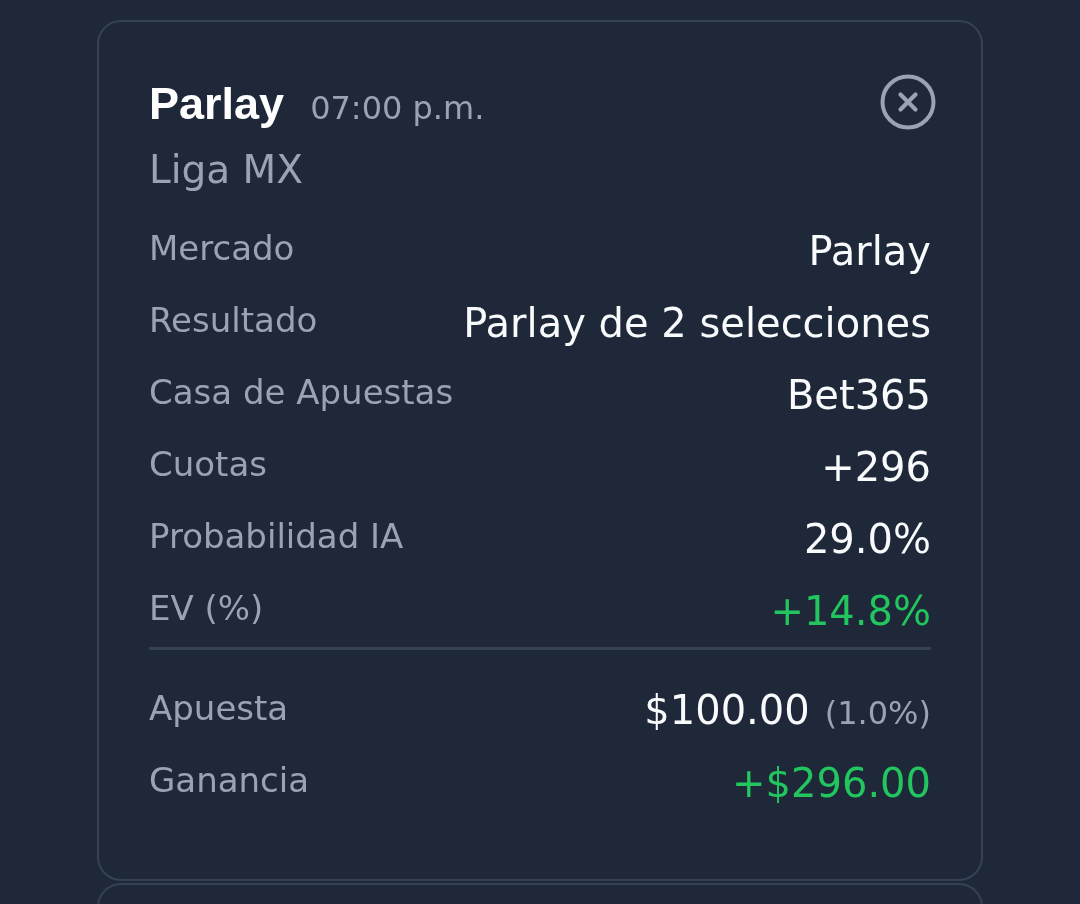 Image resolution: width=1080 pixels, height=904 pixels. What do you see at coordinates (876, 467) in the screenshot?
I see `detail-value: +296` at bounding box center [876, 467].